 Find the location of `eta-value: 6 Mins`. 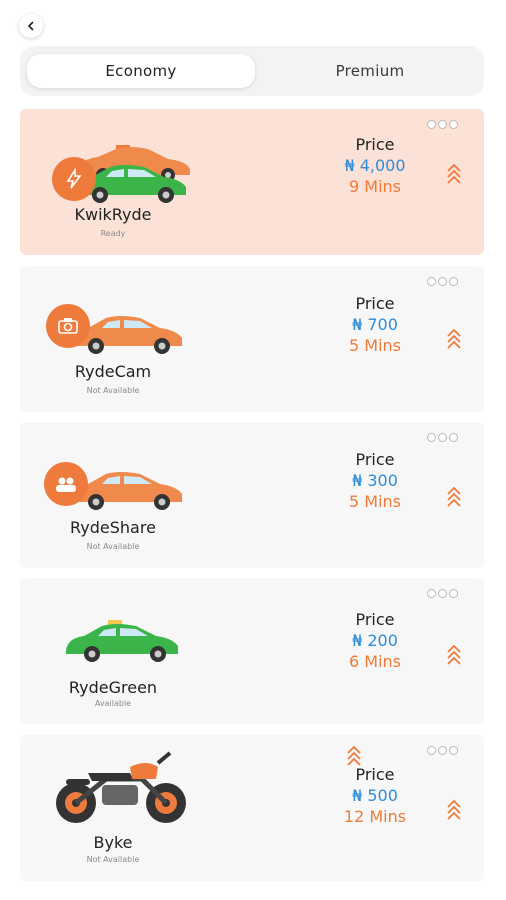

eta-value: 6 Mins is located at coordinates (375, 661).